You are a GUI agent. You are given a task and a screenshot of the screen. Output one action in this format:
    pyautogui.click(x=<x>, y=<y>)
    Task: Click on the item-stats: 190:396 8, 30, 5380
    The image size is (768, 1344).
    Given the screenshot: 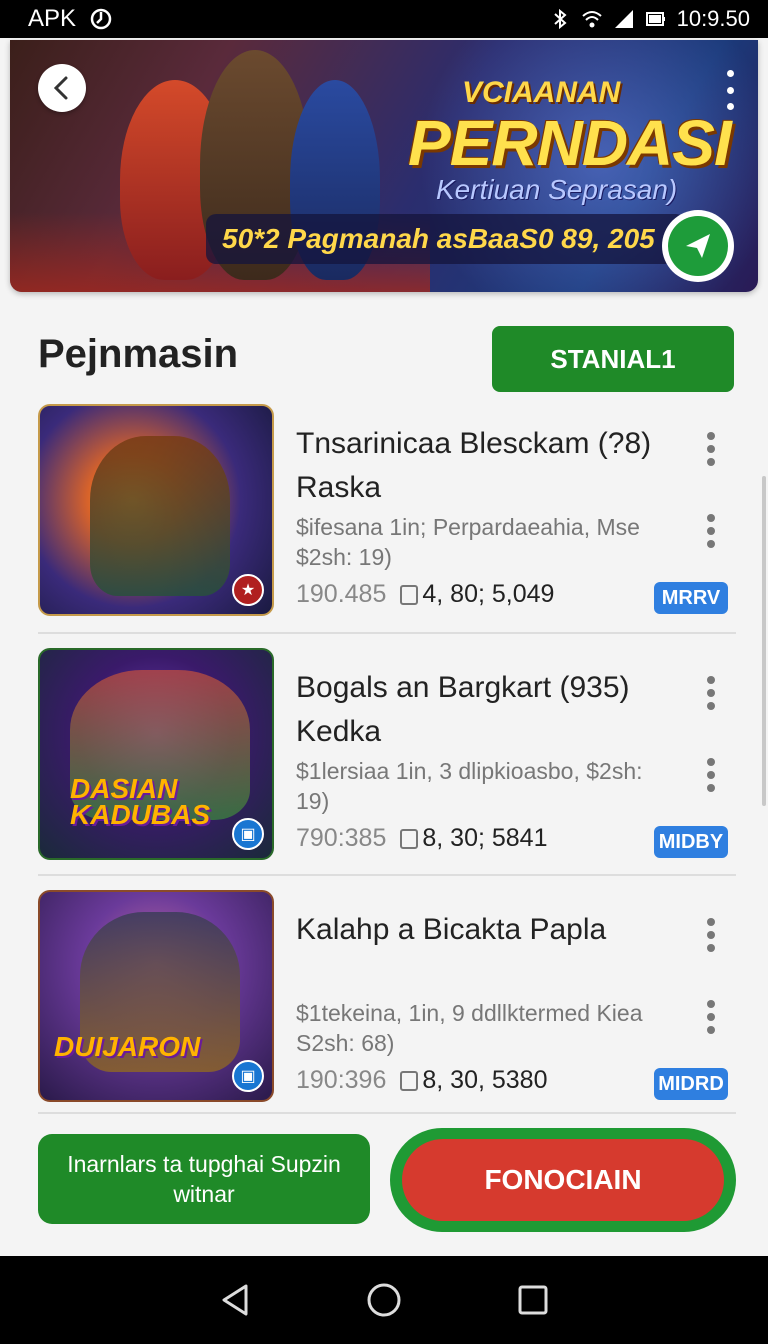 What is the action you would take?
    pyautogui.click(x=422, y=1080)
    